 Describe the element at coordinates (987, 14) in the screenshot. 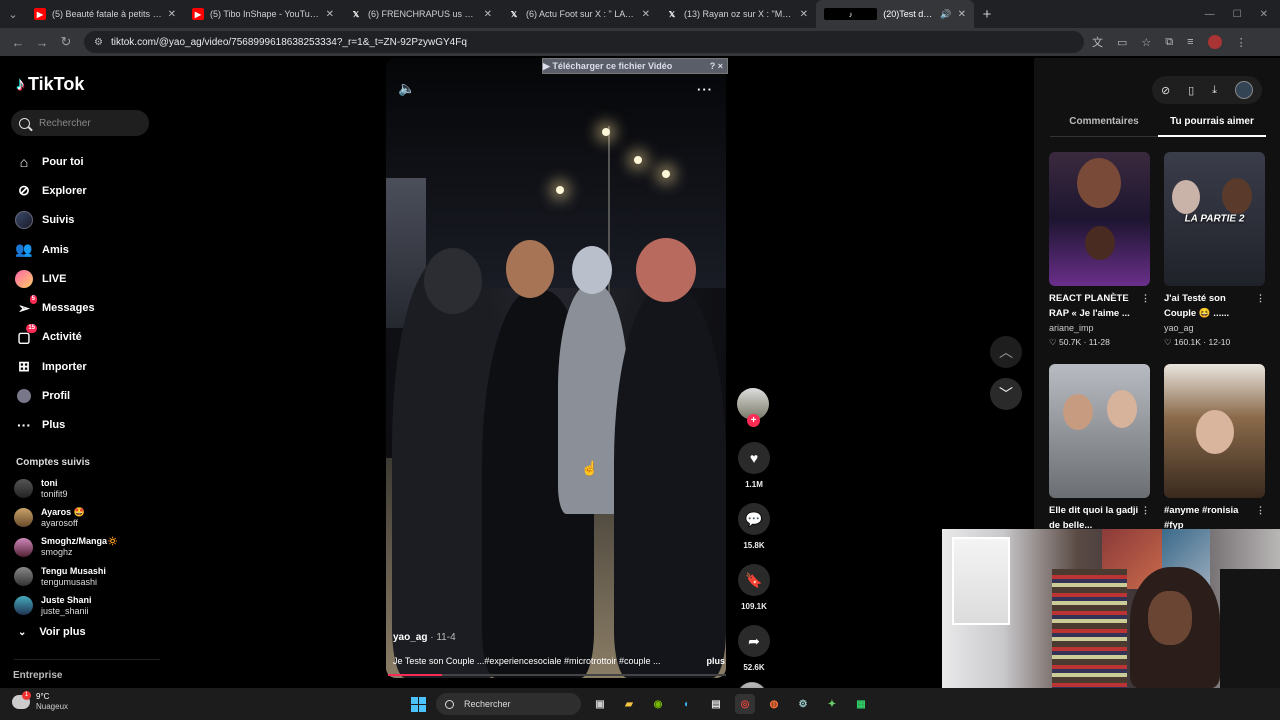

I see `new-tab-button: +` at that location.